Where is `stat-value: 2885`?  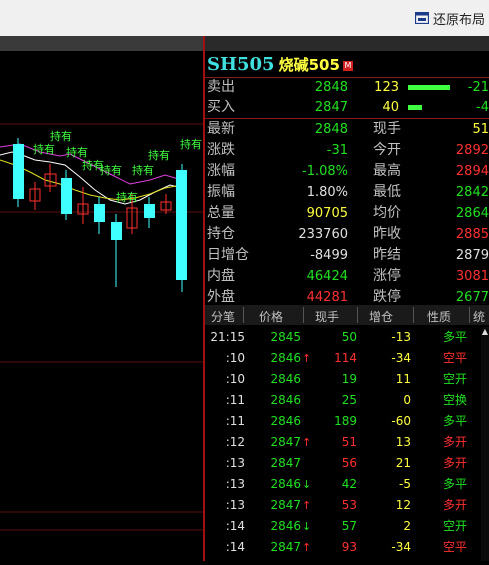
stat-value: 2885 is located at coordinates (472, 234).